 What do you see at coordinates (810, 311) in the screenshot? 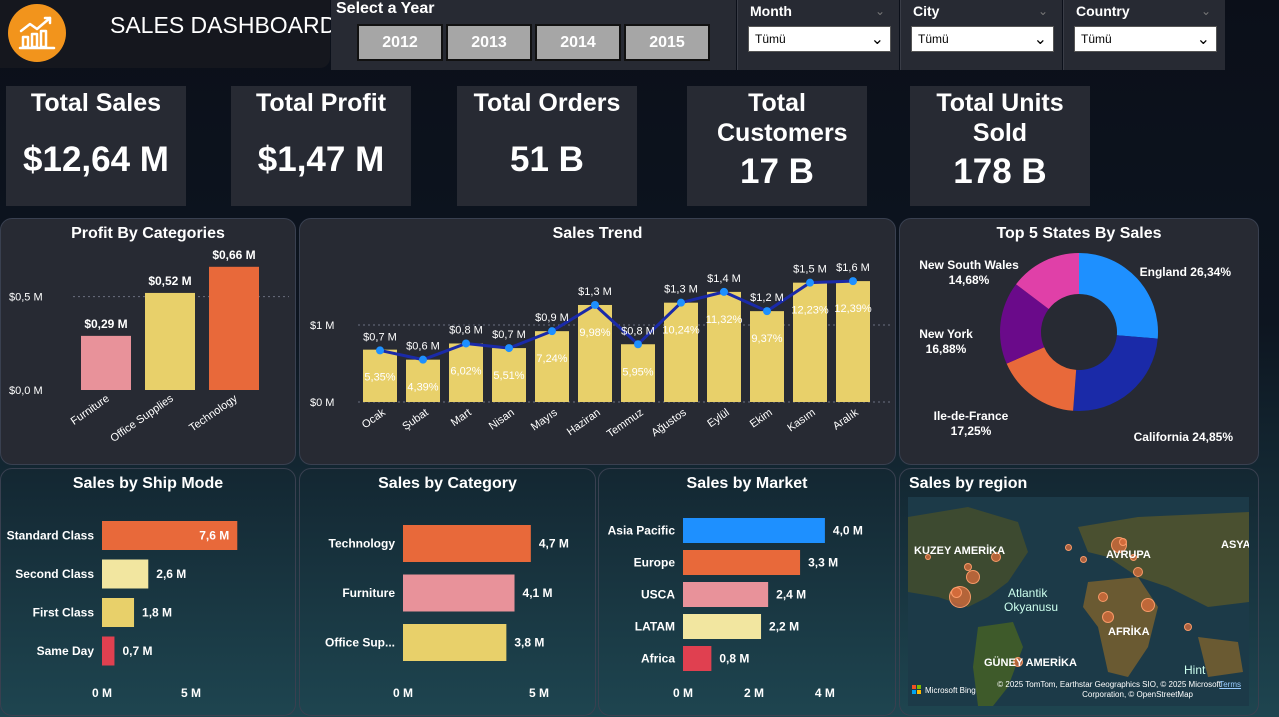
I see `share-label: 12,23%` at bounding box center [810, 311].